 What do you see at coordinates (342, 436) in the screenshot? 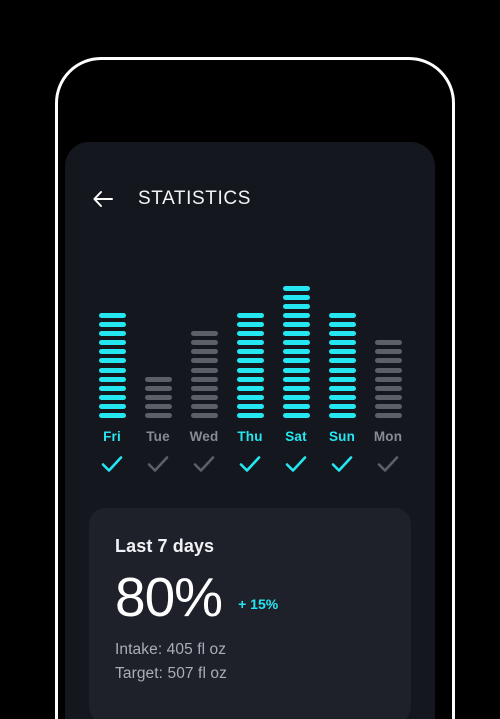
I see `day-label: Sun` at bounding box center [342, 436].